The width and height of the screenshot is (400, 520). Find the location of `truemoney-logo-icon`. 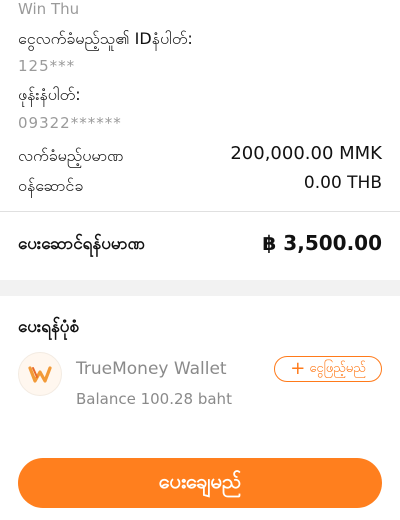

truemoney-logo-icon is located at coordinates (40, 374).